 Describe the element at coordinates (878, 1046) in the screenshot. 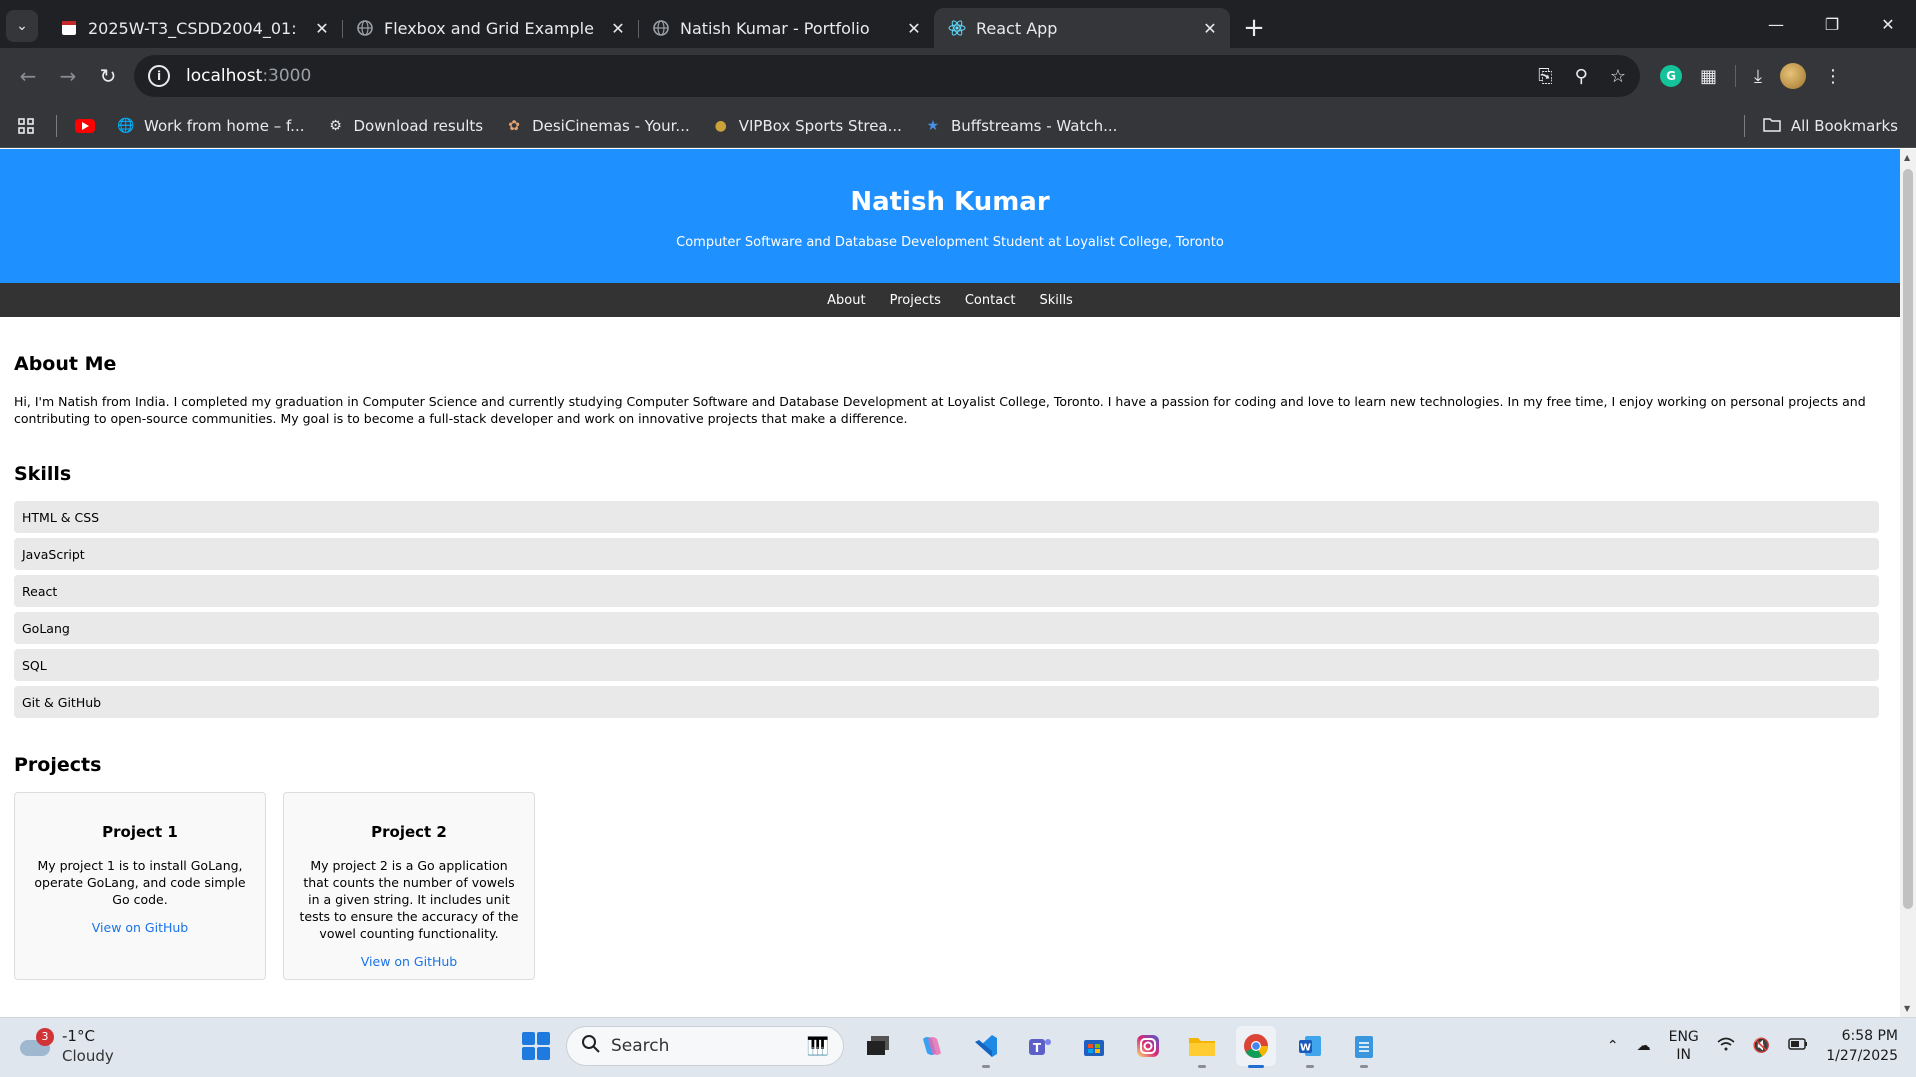

I see `task-view-icon` at that location.